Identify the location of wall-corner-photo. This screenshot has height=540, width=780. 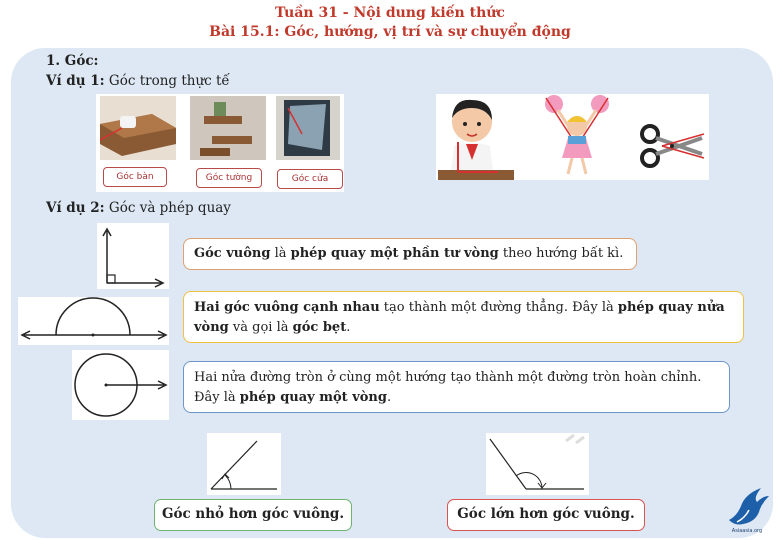
(228, 128).